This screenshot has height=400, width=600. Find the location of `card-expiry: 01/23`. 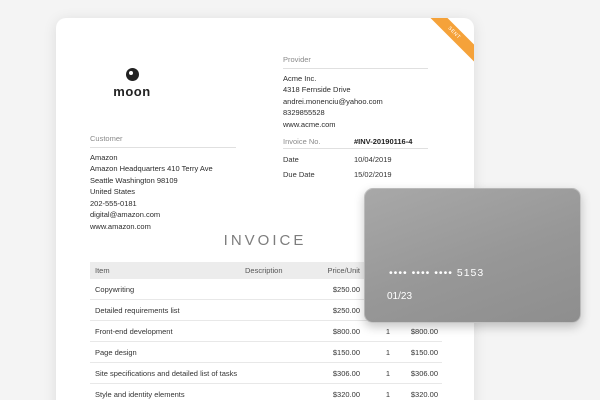

card-expiry: 01/23 is located at coordinates (400, 296).